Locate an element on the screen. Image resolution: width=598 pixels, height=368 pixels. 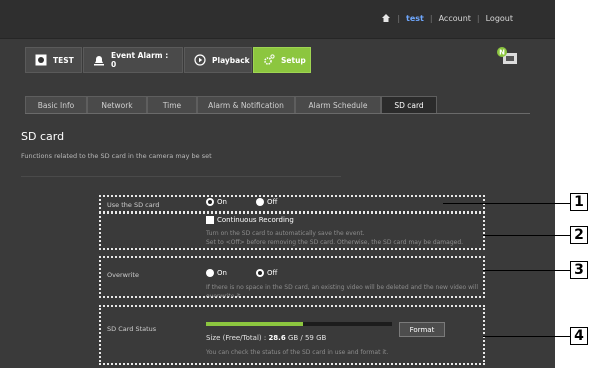
callout-4: 4 is located at coordinates (579, 336).